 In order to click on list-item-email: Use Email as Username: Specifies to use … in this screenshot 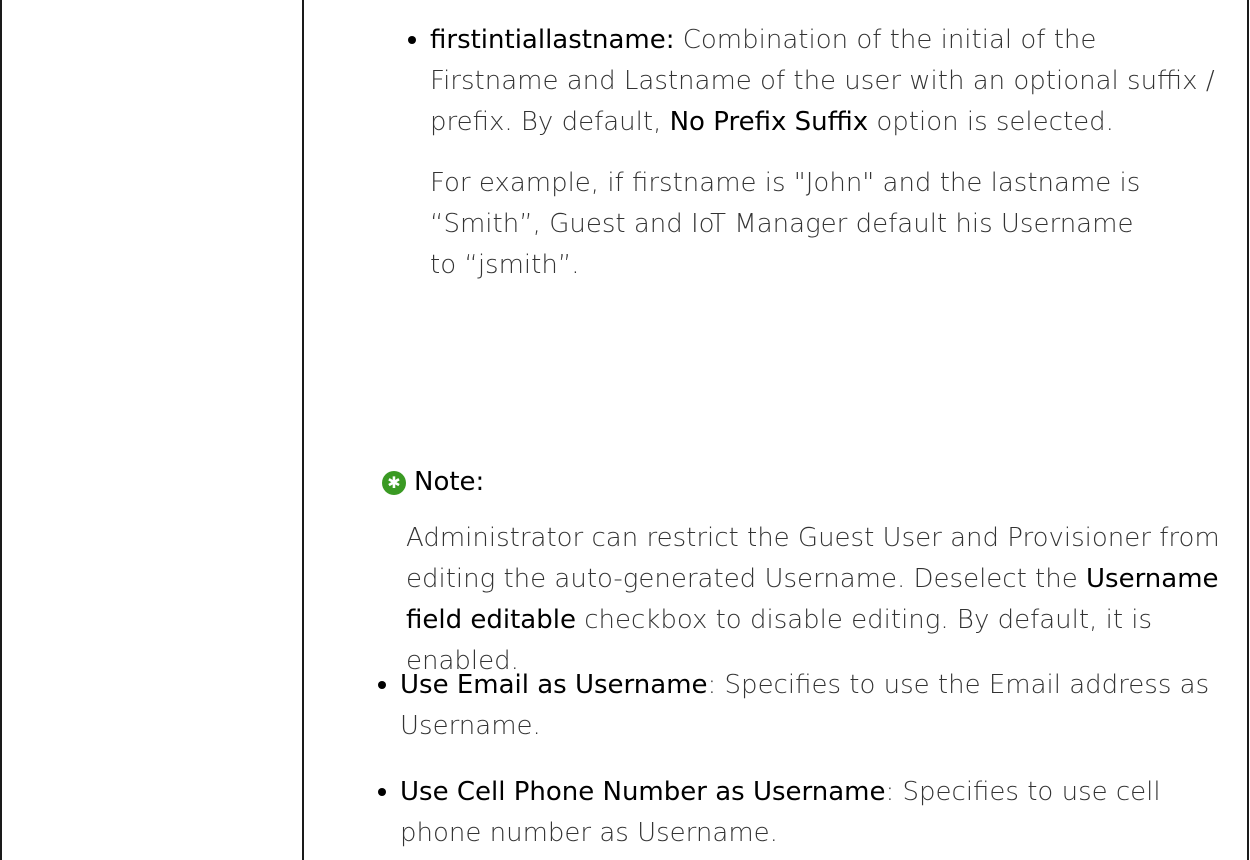, I will do `click(799, 706)`.